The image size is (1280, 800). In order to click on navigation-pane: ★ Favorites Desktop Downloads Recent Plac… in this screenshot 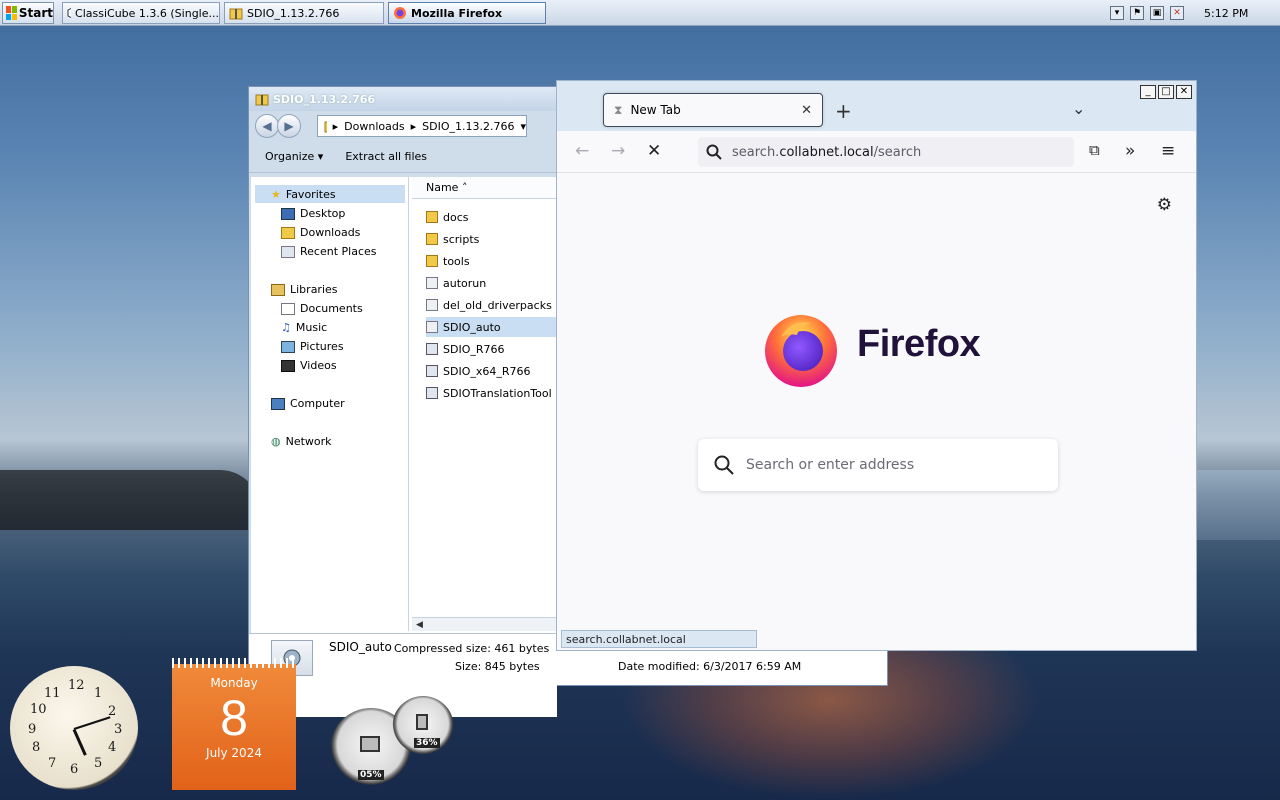, I will do `click(330, 404)`.